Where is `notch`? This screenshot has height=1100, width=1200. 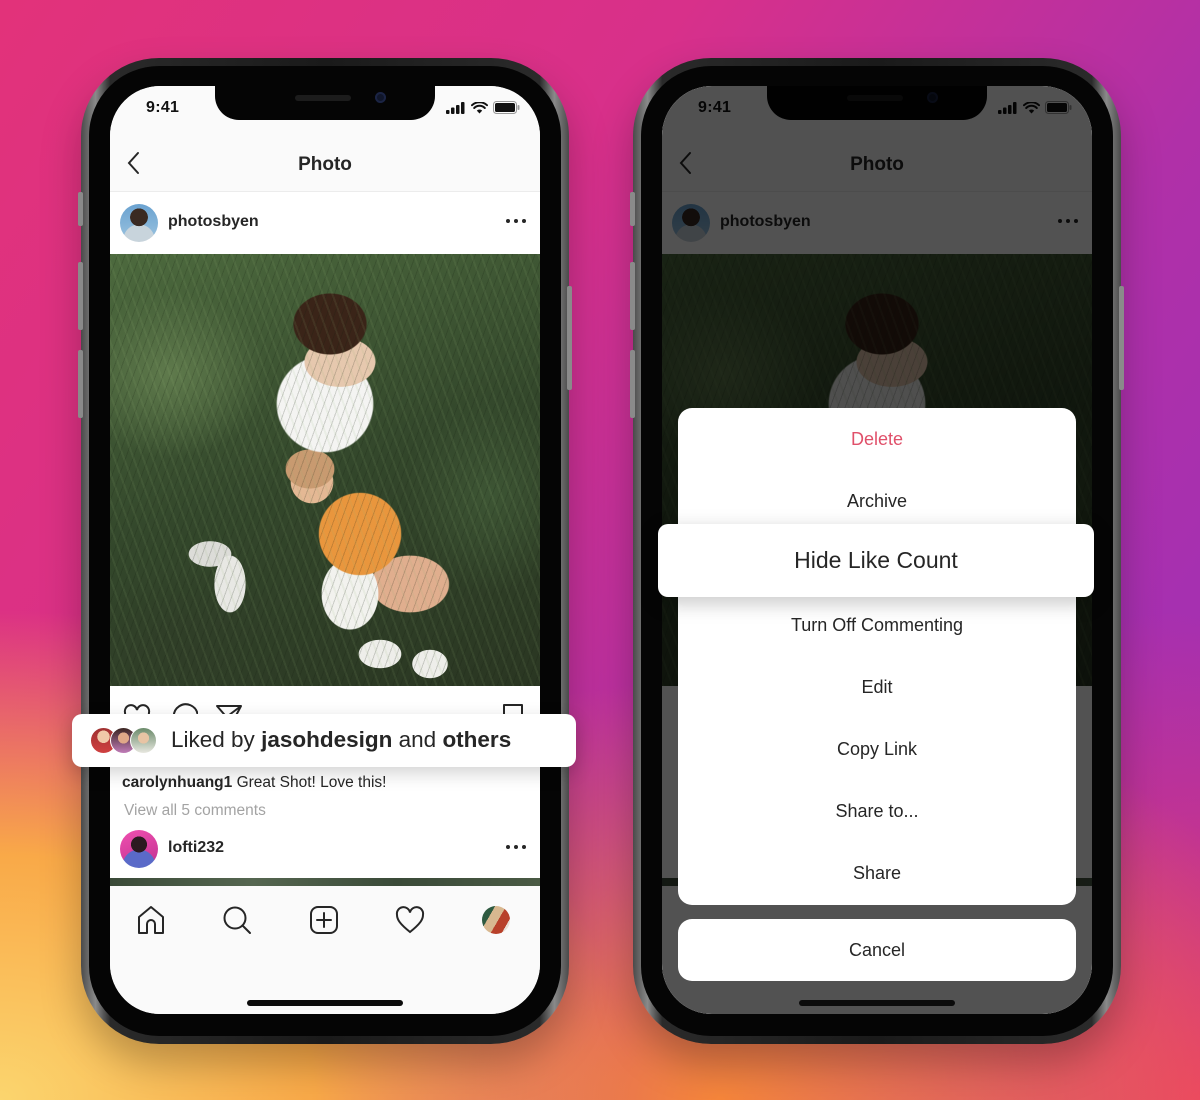
notch is located at coordinates (325, 103).